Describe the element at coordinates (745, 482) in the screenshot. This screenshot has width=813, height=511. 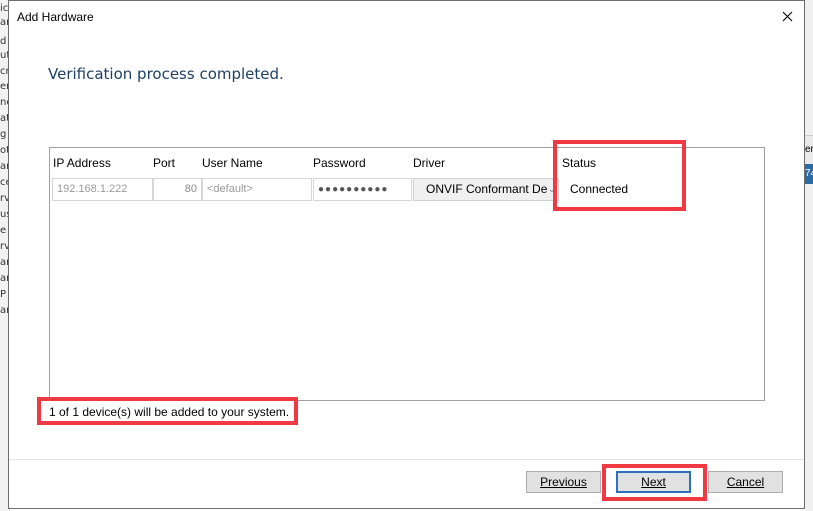
I see `cancel-button: Cancel` at that location.